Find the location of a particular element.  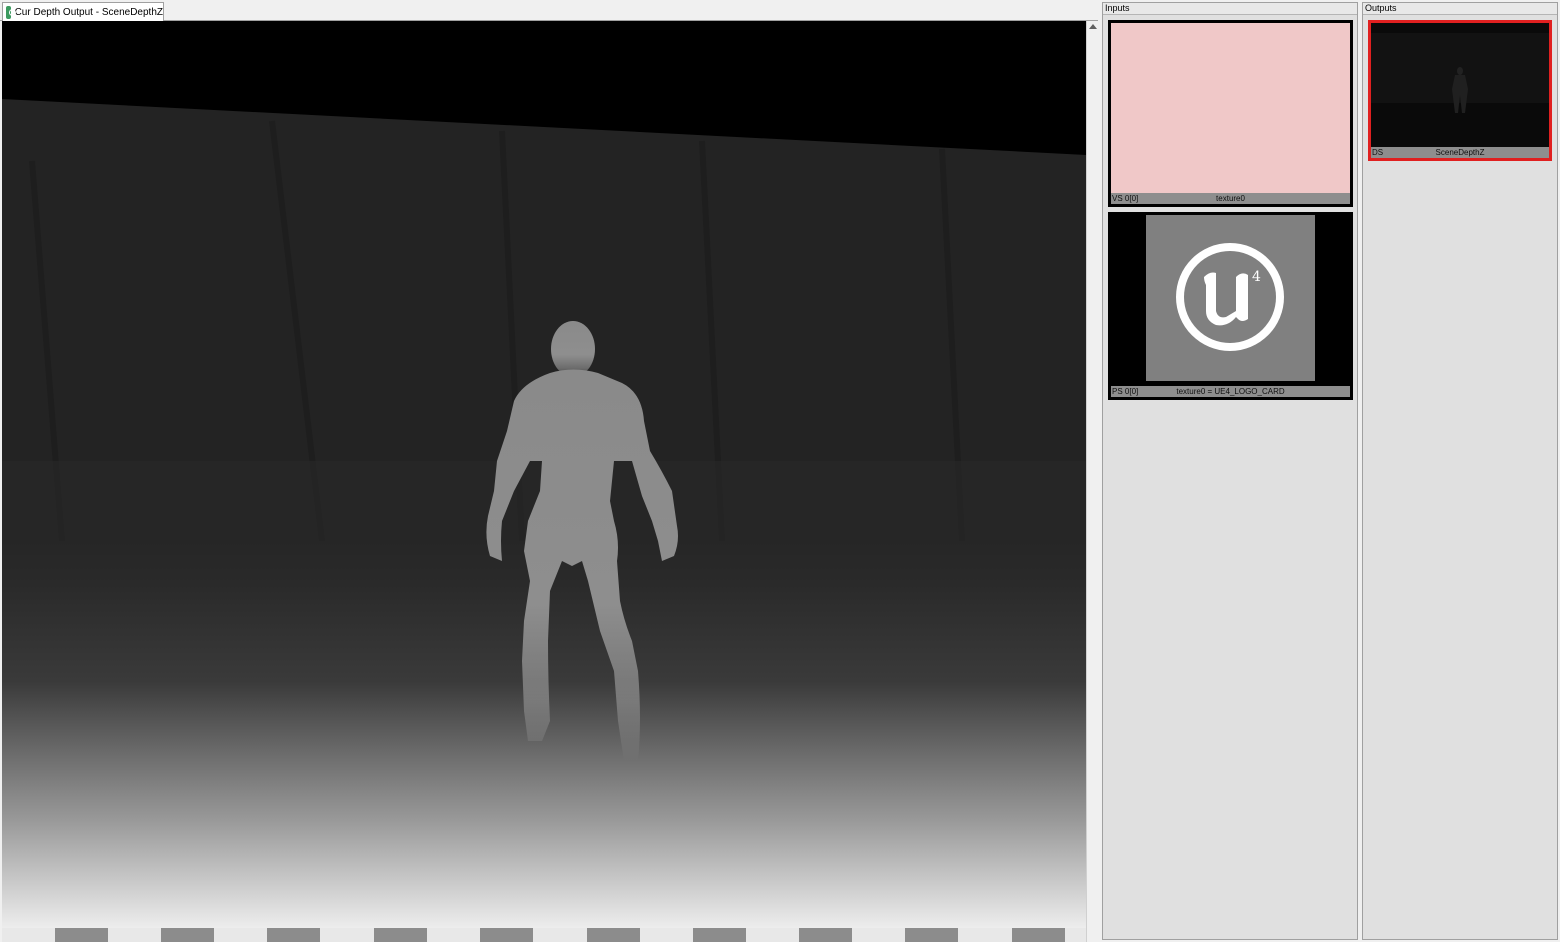

tab-label: Cur Depth Output - SceneDepthZ is located at coordinates (88, 12).